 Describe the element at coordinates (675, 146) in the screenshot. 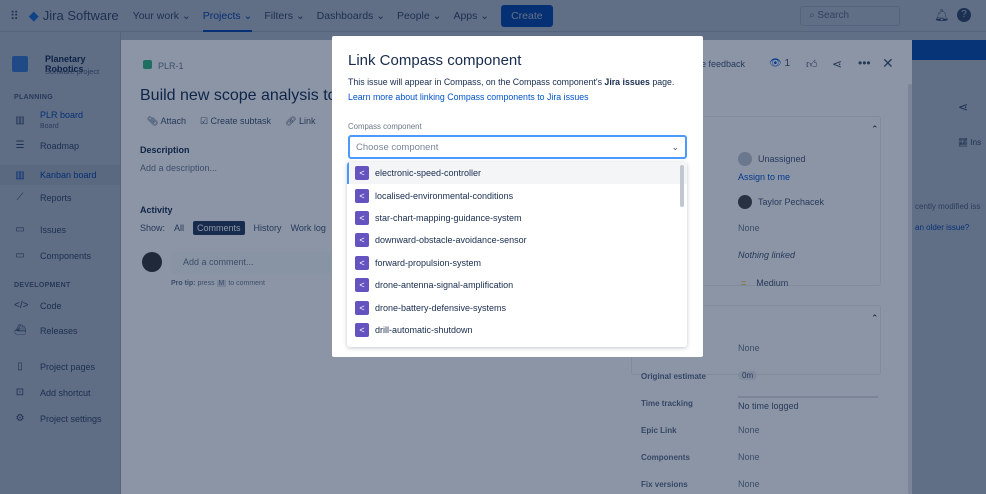

I see `chevron-down-icon: ⌄` at that location.